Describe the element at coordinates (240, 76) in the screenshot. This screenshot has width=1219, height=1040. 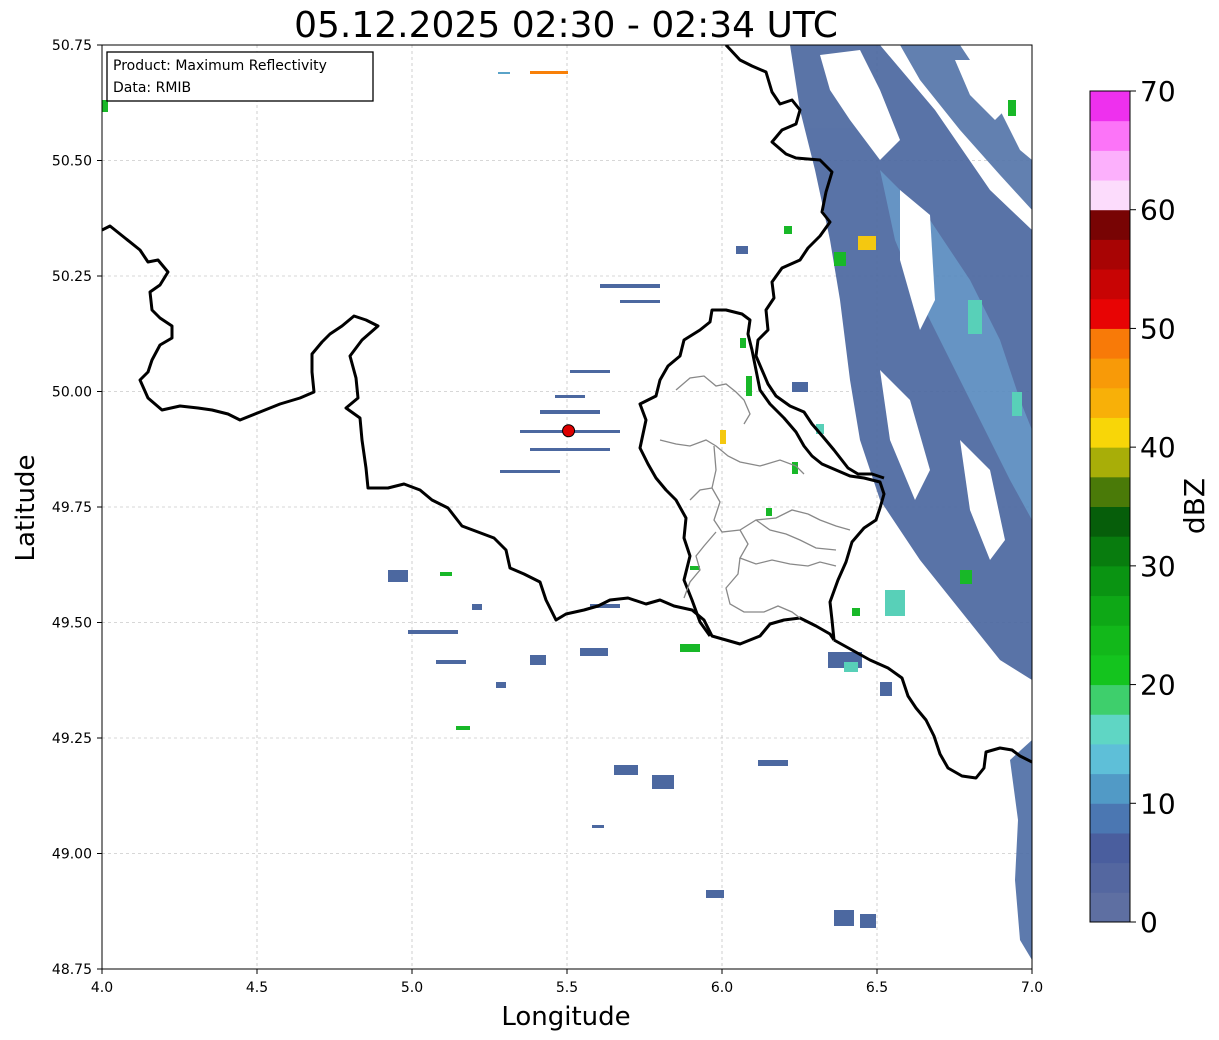
I see `info-box: Product: Maximum Reflectivity Data: RMIB` at that location.